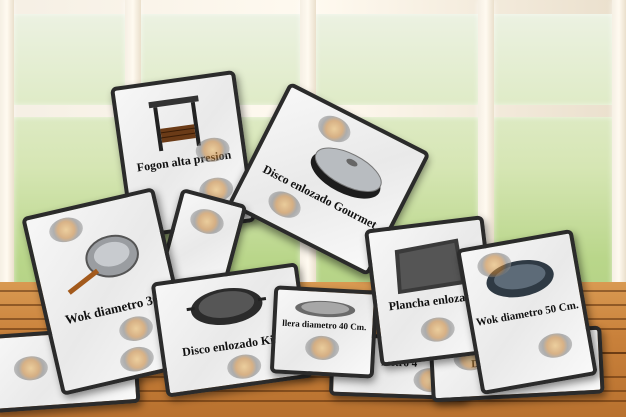  I want to click on disco-icon, so click(226, 306).